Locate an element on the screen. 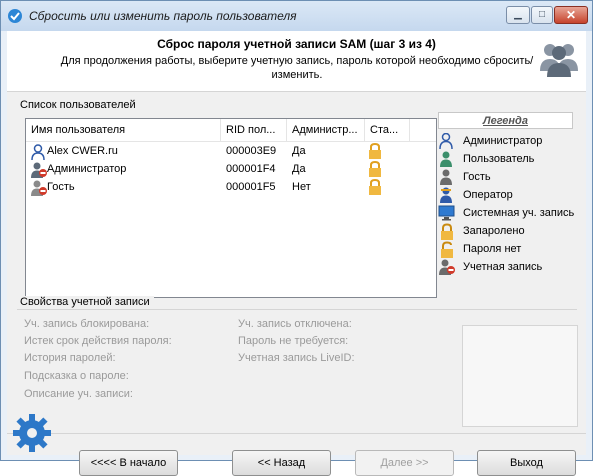 This screenshot has height=476, width=593. footer-divider is located at coordinates (296, 433).